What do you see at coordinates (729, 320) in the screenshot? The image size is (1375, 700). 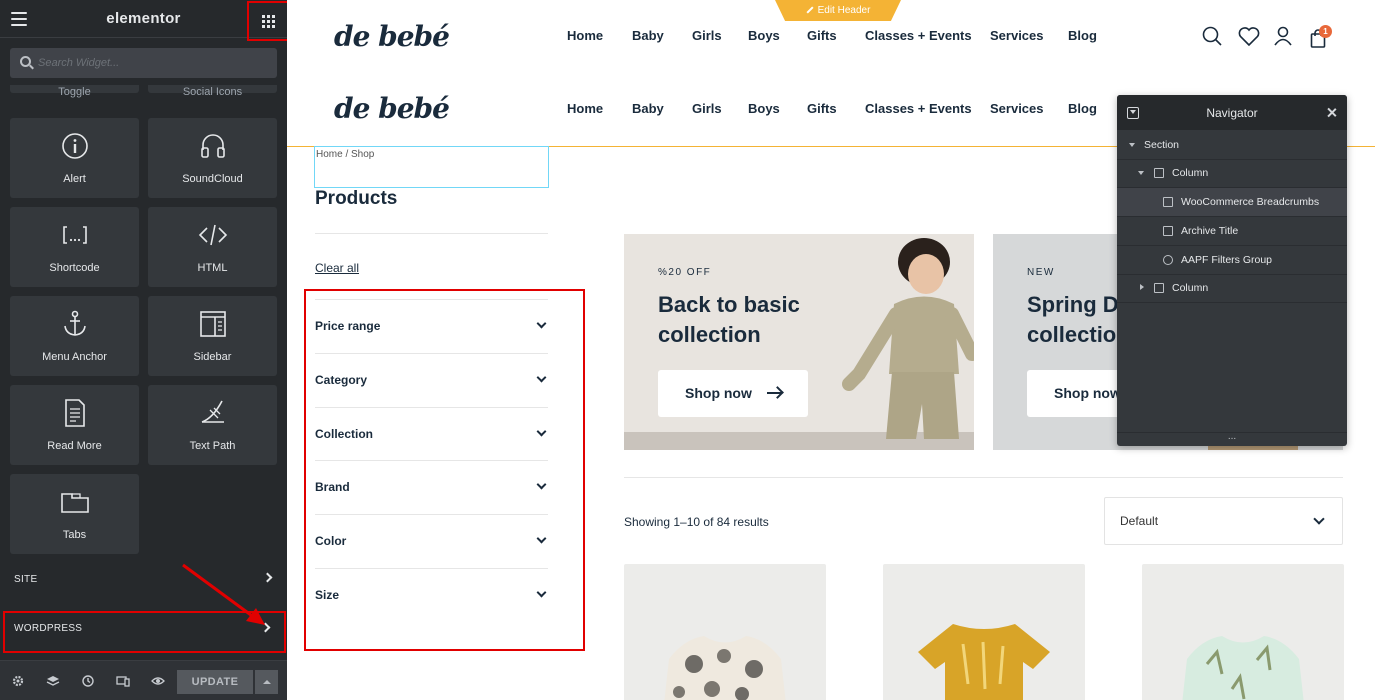 I see `banner-title: Back to basic collection` at bounding box center [729, 320].